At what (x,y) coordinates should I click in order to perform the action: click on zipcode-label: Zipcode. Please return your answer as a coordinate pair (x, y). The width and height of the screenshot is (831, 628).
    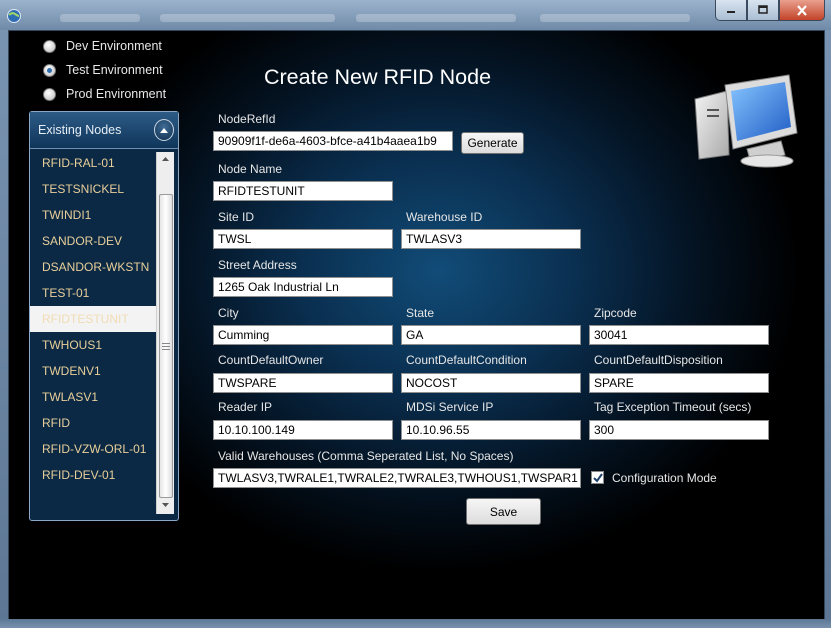
    Looking at the image, I should click on (615, 313).